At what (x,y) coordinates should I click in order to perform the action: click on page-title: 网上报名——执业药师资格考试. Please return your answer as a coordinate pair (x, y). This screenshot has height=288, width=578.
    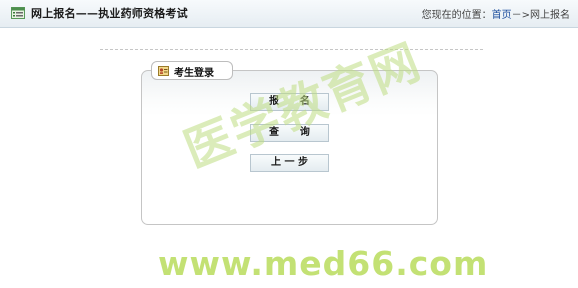
    Looking at the image, I should click on (109, 13).